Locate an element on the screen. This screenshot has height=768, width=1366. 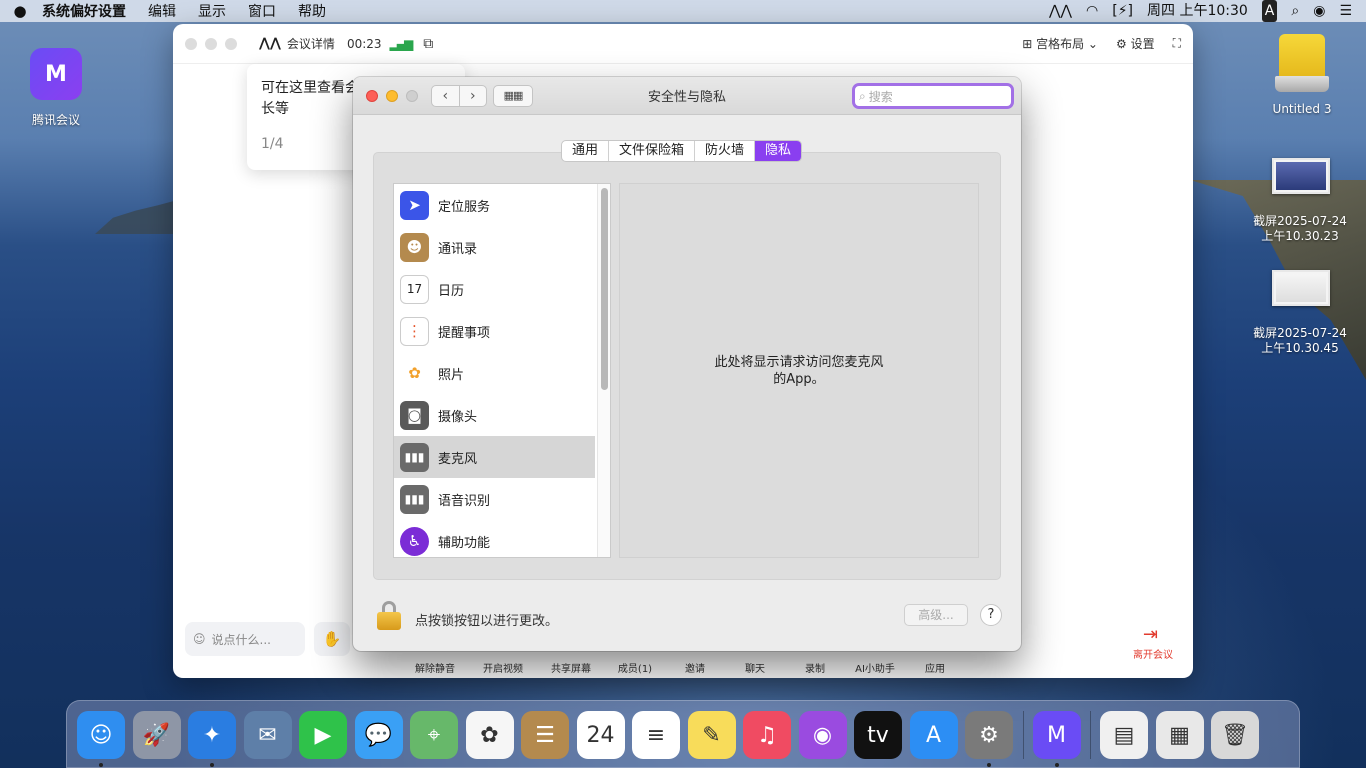
lock-hint-text: 点按锁按钮以进行更改。 is located at coordinates (487, 621).